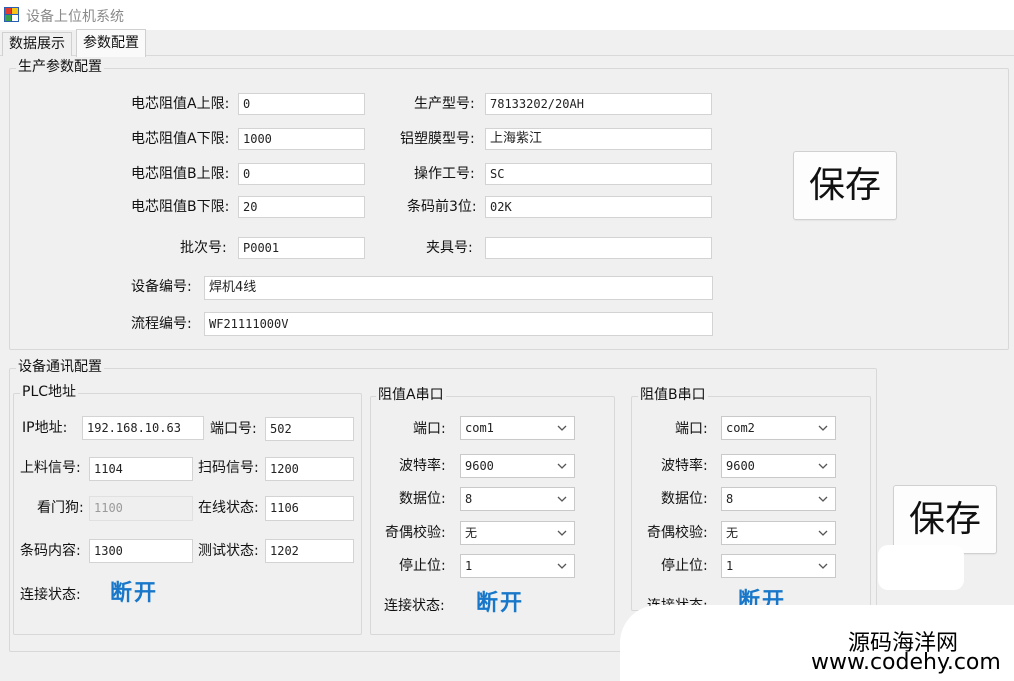  Describe the element at coordinates (134, 593) in the screenshot. I see `plc-connection-status: 断开` at that location.